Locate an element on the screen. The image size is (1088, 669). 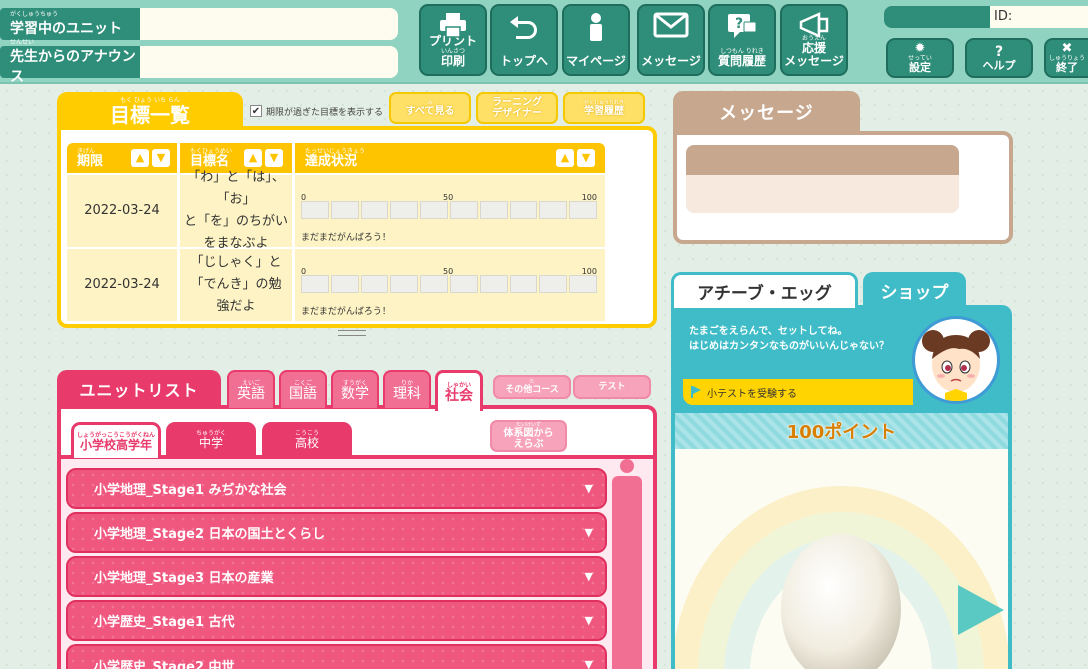
list-item: 小学地理_Stage2 日本の国土とくらし ▼ is located at coordinates (336, 532).